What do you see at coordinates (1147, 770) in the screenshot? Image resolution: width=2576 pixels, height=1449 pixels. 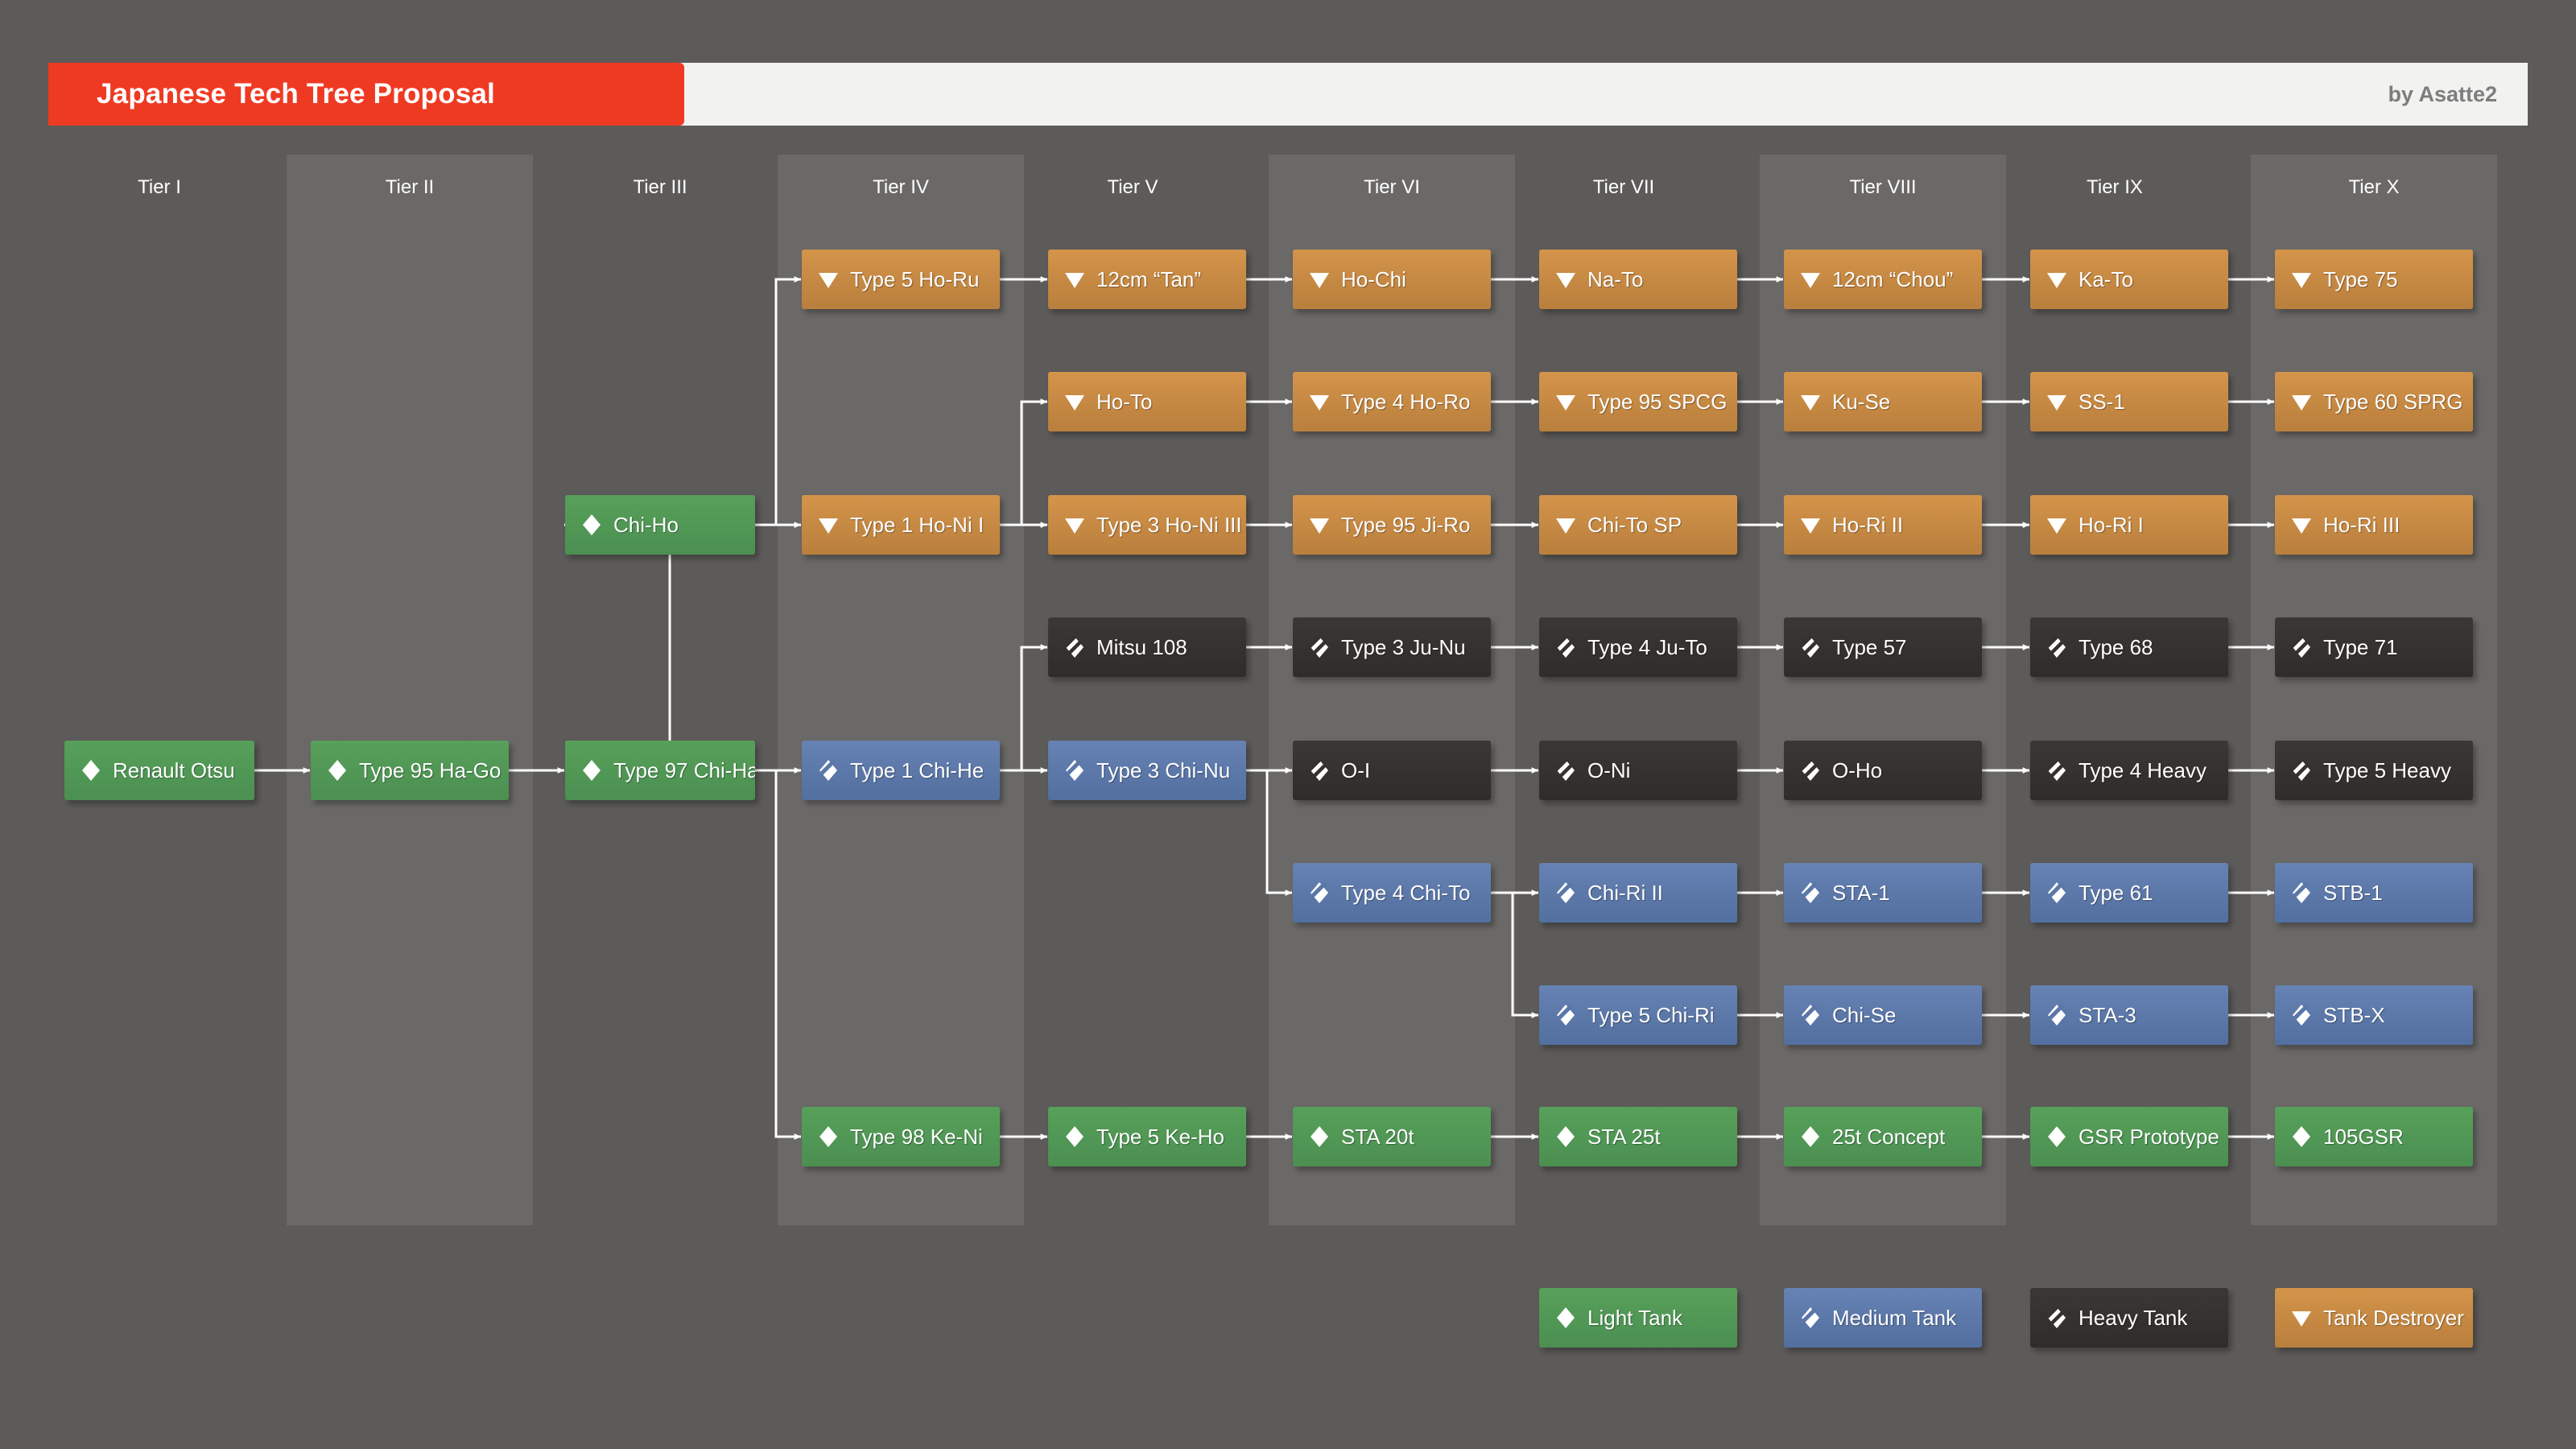 I see `node-type-3-chi-nu: Type 3 Chi-Nu` at bounding box center [1147, 770].